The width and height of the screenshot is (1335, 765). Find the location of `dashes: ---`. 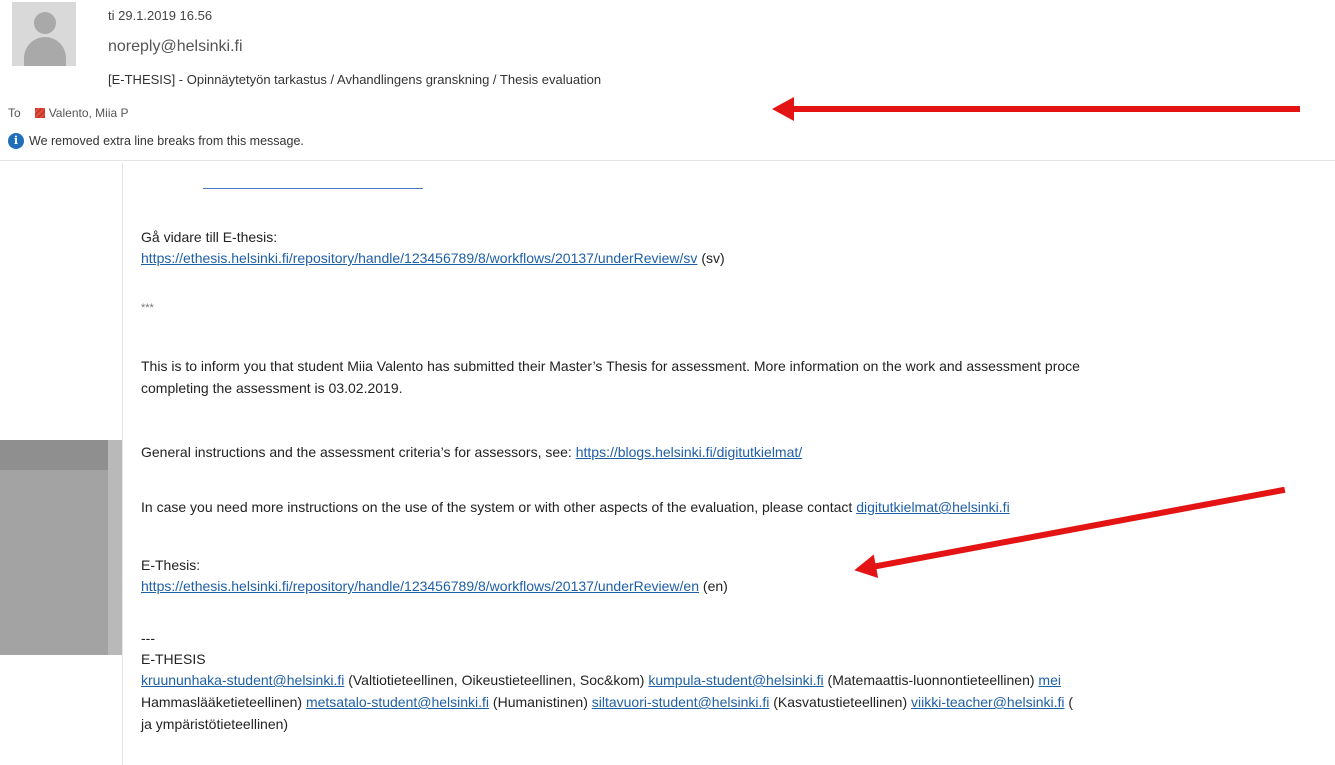

dashes: --- is located at coordinates (148, 638).